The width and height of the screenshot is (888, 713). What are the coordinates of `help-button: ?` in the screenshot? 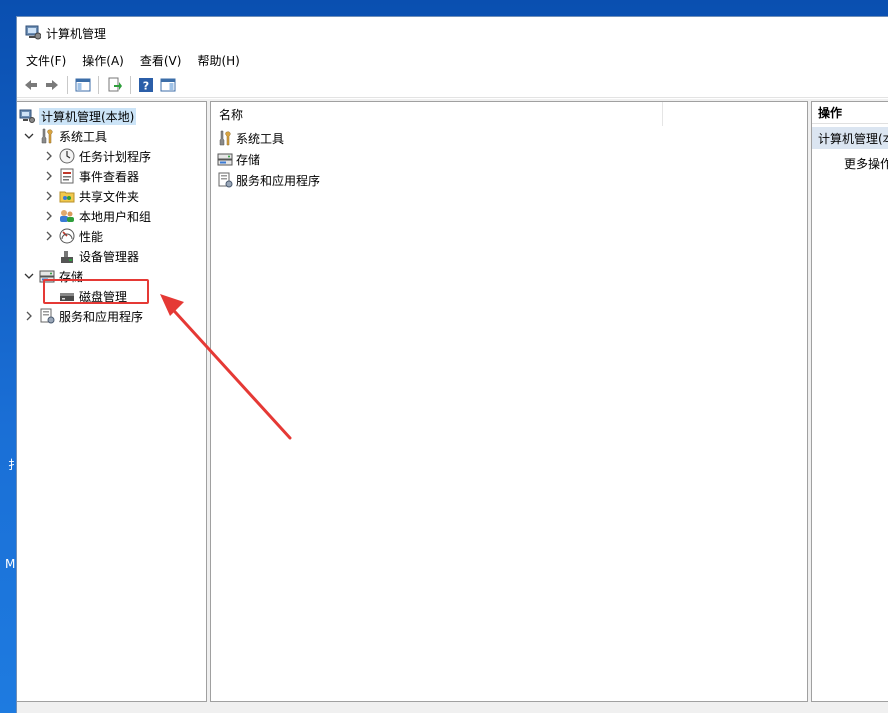 It's located at (146, 85).